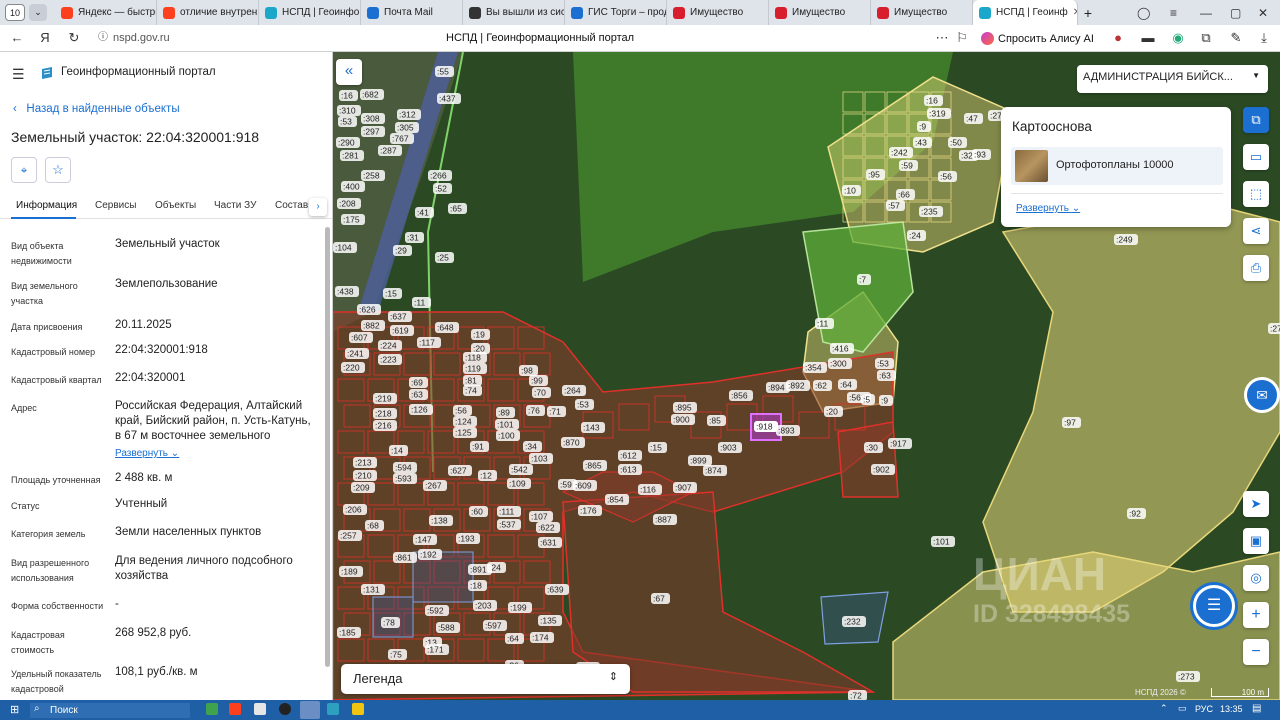  What do you see at coordinates (487, 475) in the screenshot?
I see `parcel-label: :12` at bounding box center [487, 475].